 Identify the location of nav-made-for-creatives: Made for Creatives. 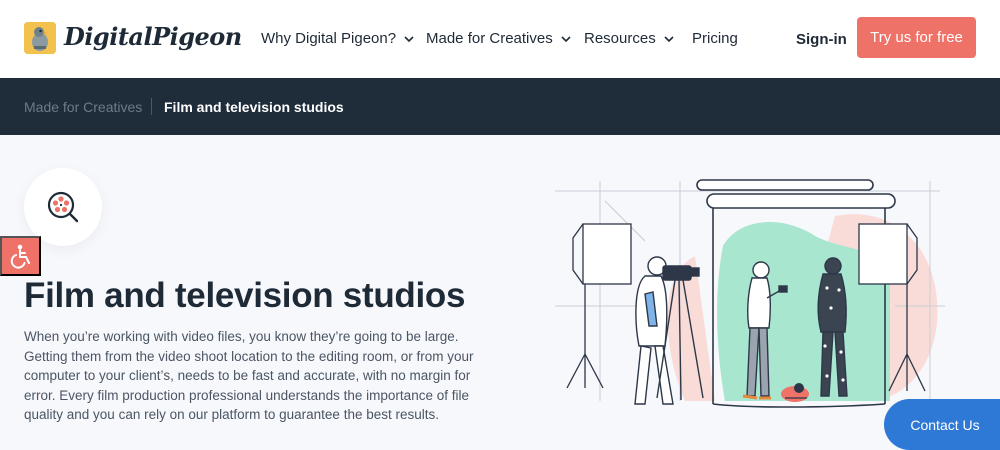
(498, 38).